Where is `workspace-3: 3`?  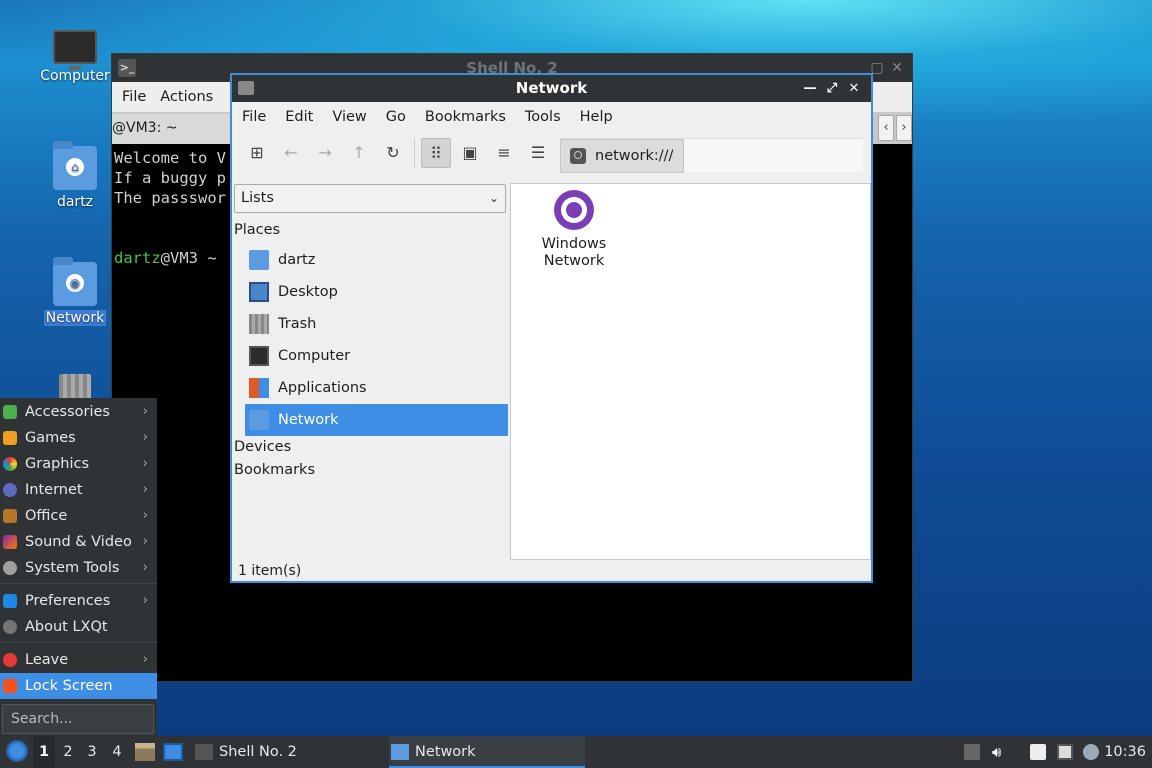
workspace-3: 3 is located at coordinates (92, 752).